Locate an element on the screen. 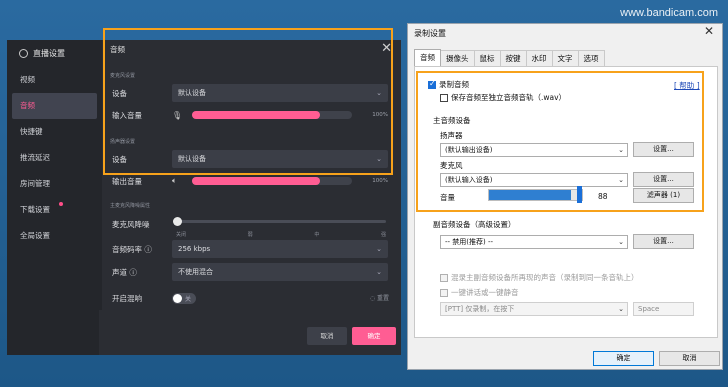 The width and height of the screenshot is (728, 387). channel-value: 不使用混合 is located at coordinates (195, 272).